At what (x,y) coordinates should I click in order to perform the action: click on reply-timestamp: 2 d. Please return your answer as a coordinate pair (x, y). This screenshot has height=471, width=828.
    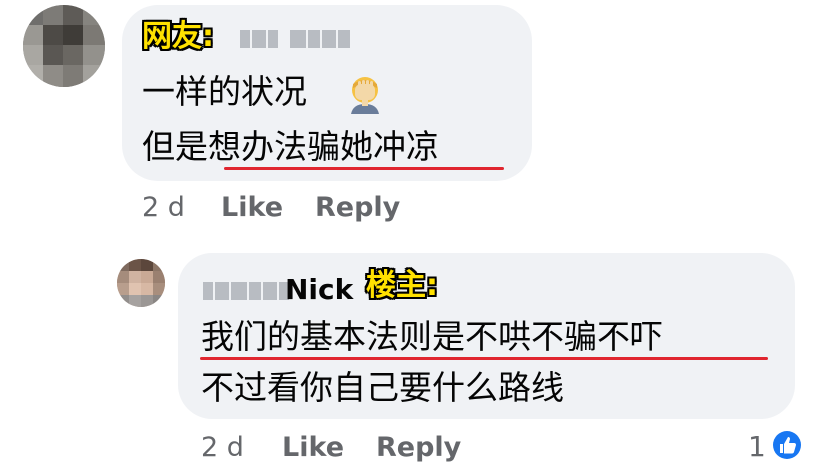
    Looking at the image, I should click on (222, 448).